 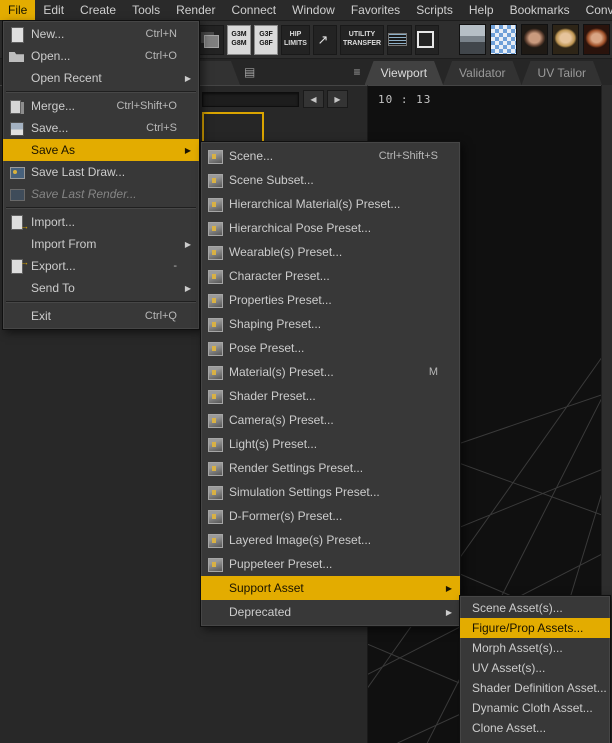 What do you see at coordinates (330, 444) in the screenshot?
I see `save-as-item-light-s-preset: Light(s) Preset... ▶` at bounding box center [330, 444].